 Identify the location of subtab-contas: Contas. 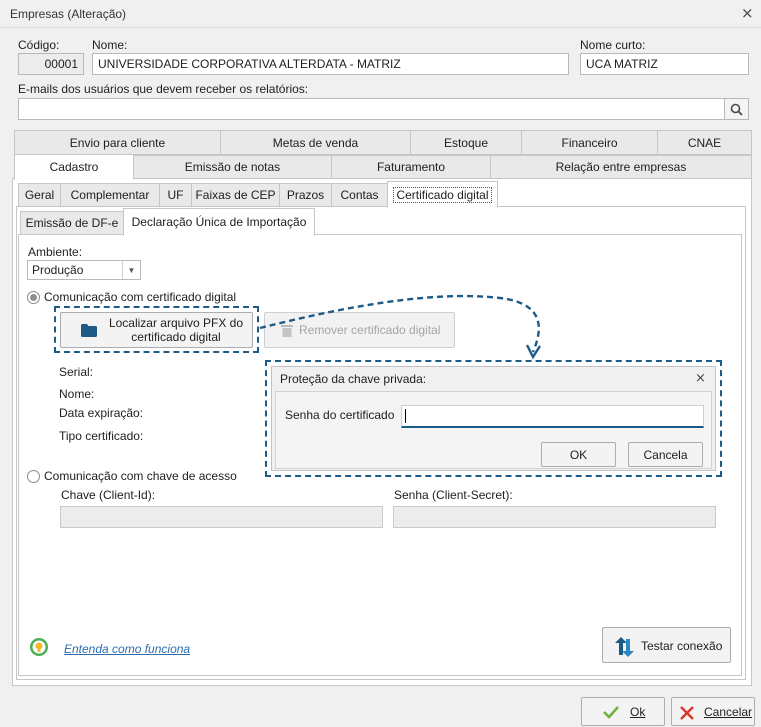
(359, 195).